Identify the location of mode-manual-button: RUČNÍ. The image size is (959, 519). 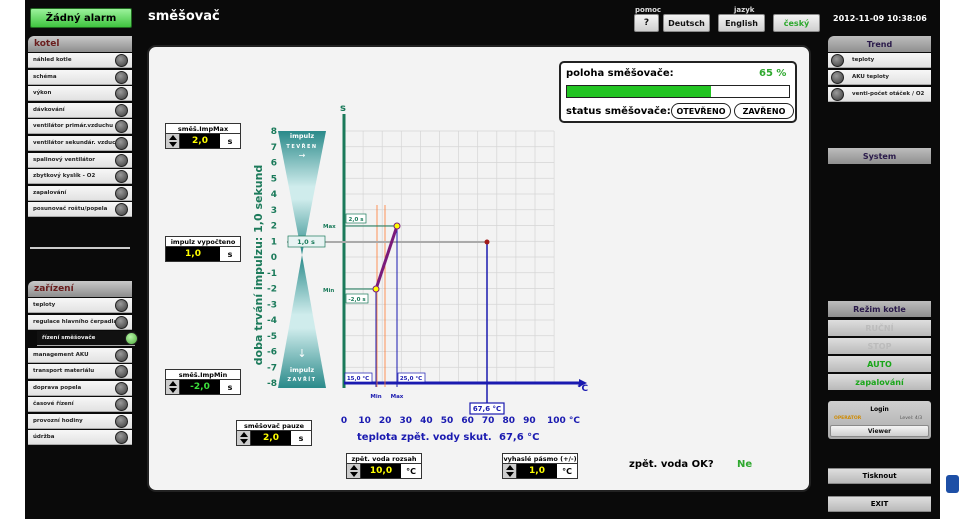
(879, 328).